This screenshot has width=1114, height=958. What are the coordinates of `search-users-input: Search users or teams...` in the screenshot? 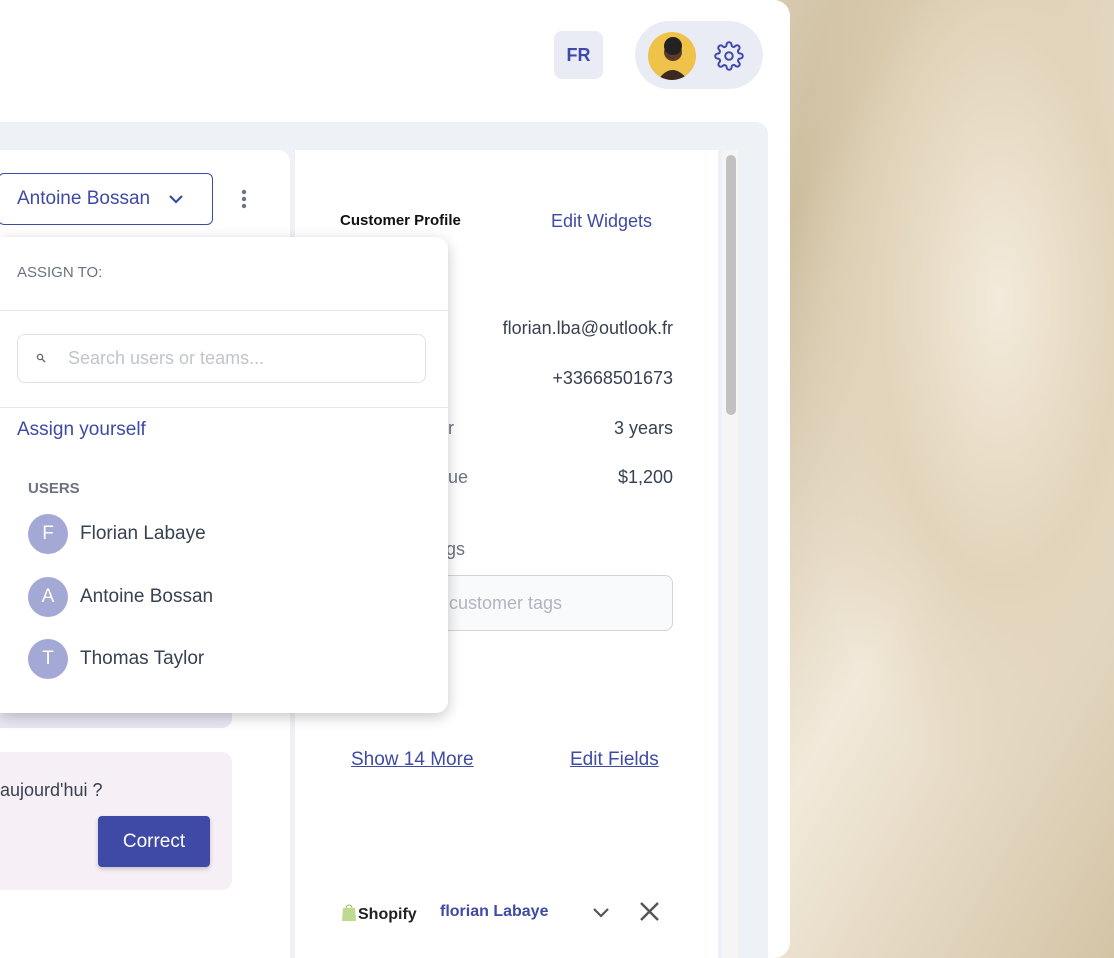 It's located at (221, 358).